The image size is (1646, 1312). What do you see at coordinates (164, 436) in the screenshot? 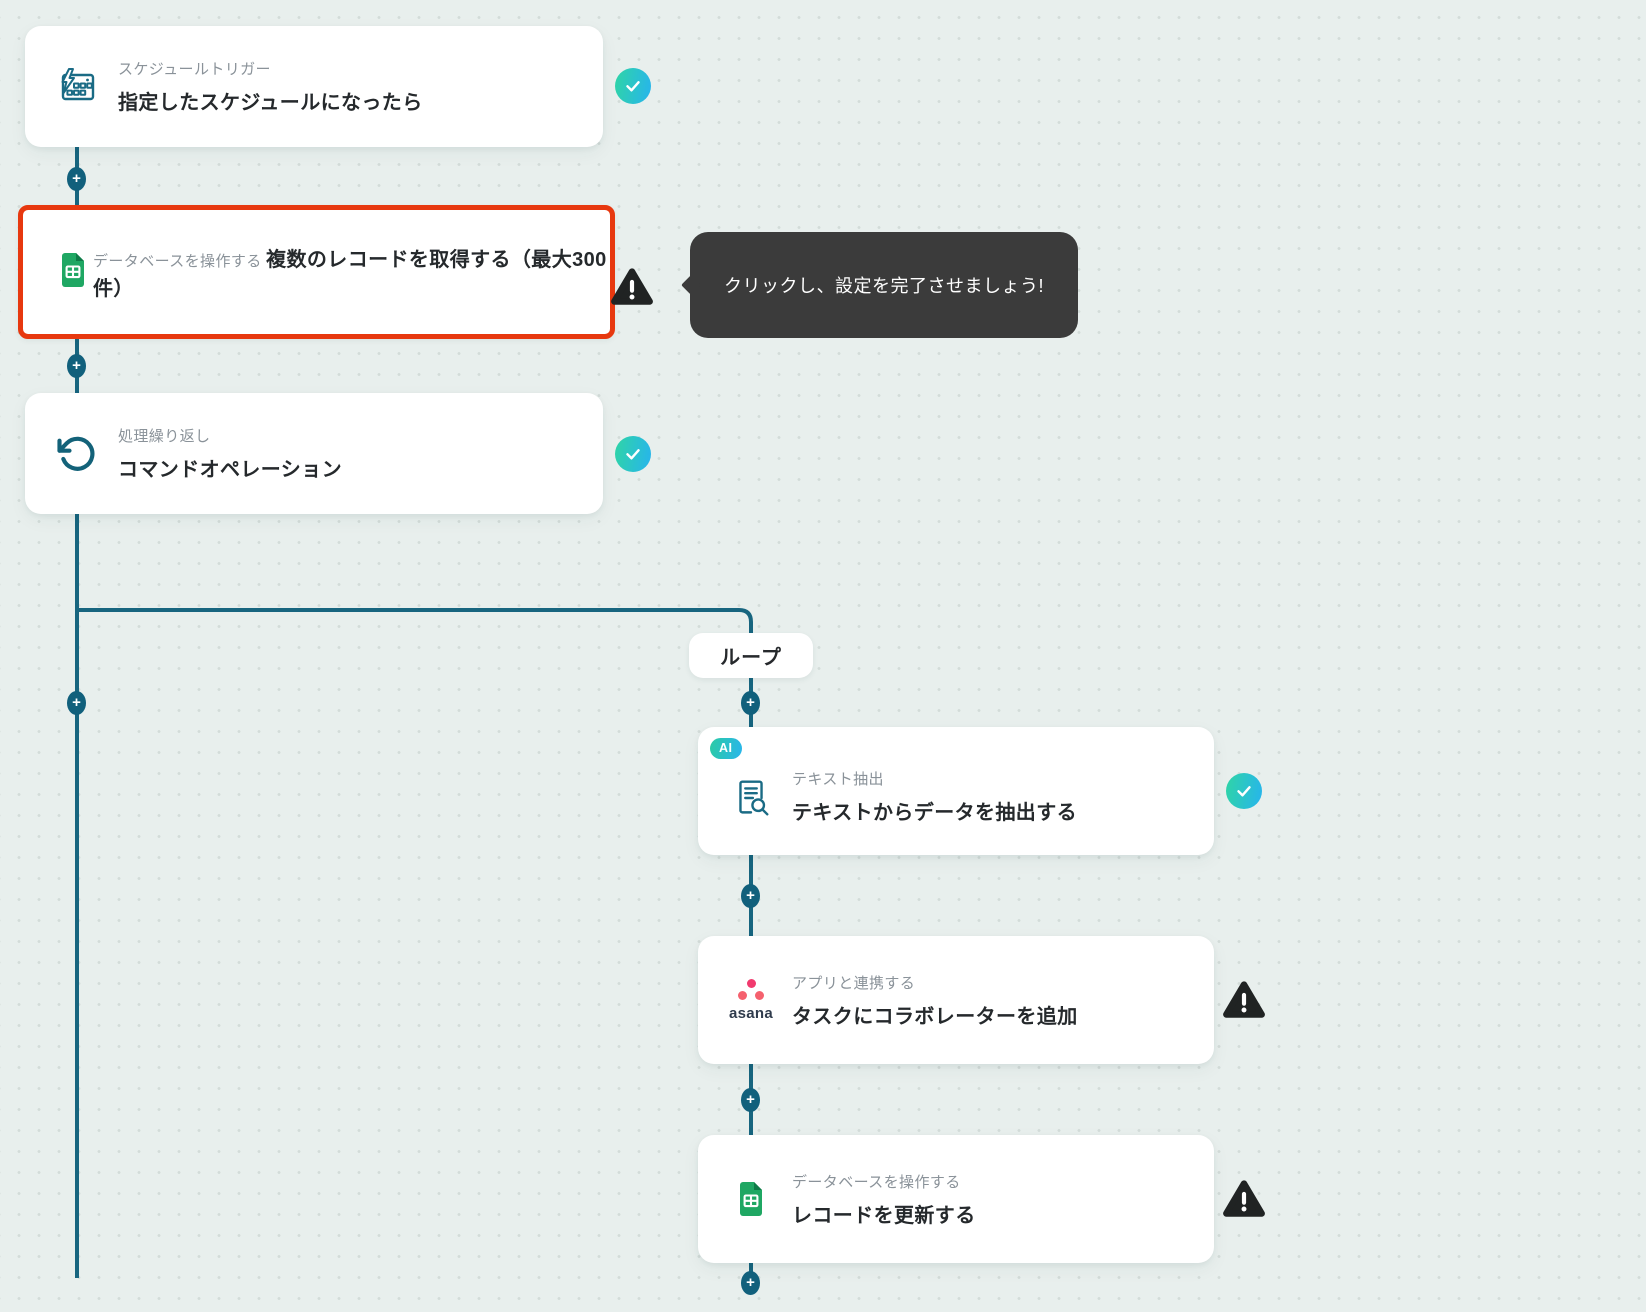
I see `node-label: 処理繰り返し` at bounding box center [164, 436].